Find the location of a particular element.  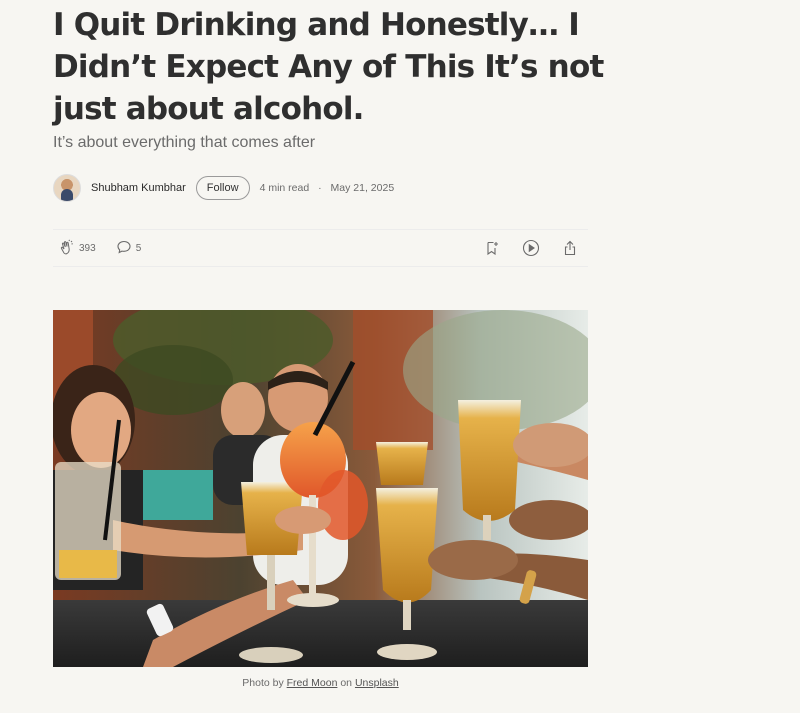

play-icon is located at coordinates (531, 248).